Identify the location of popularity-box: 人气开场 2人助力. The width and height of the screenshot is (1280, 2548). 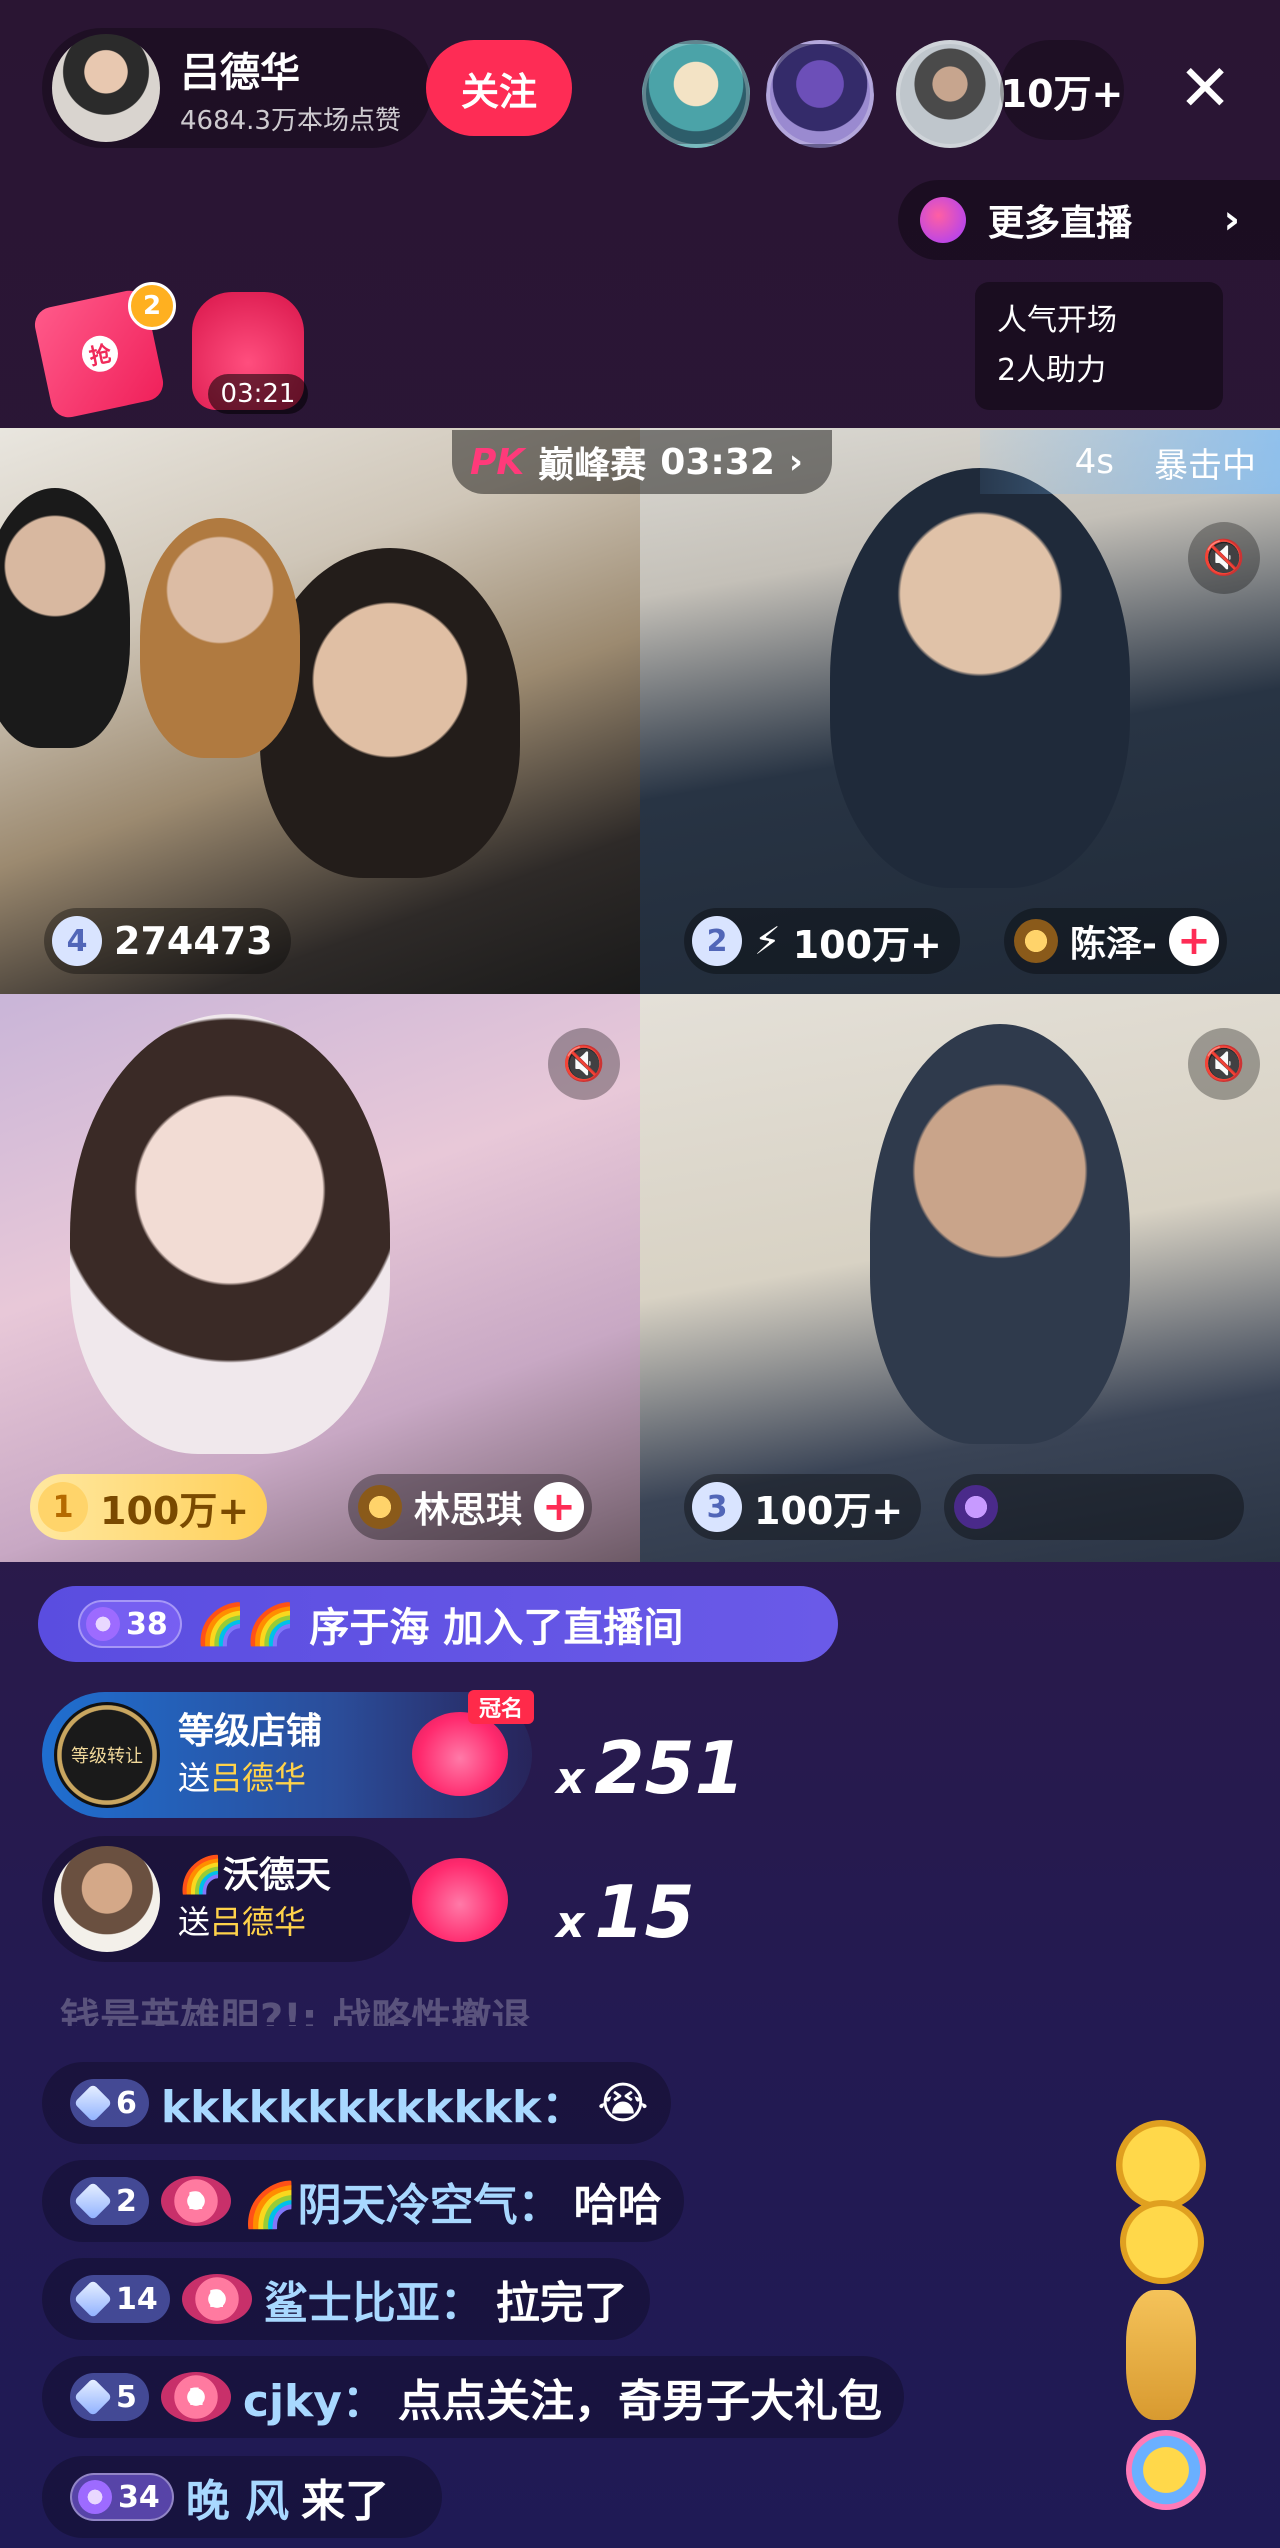
(1099, 346).